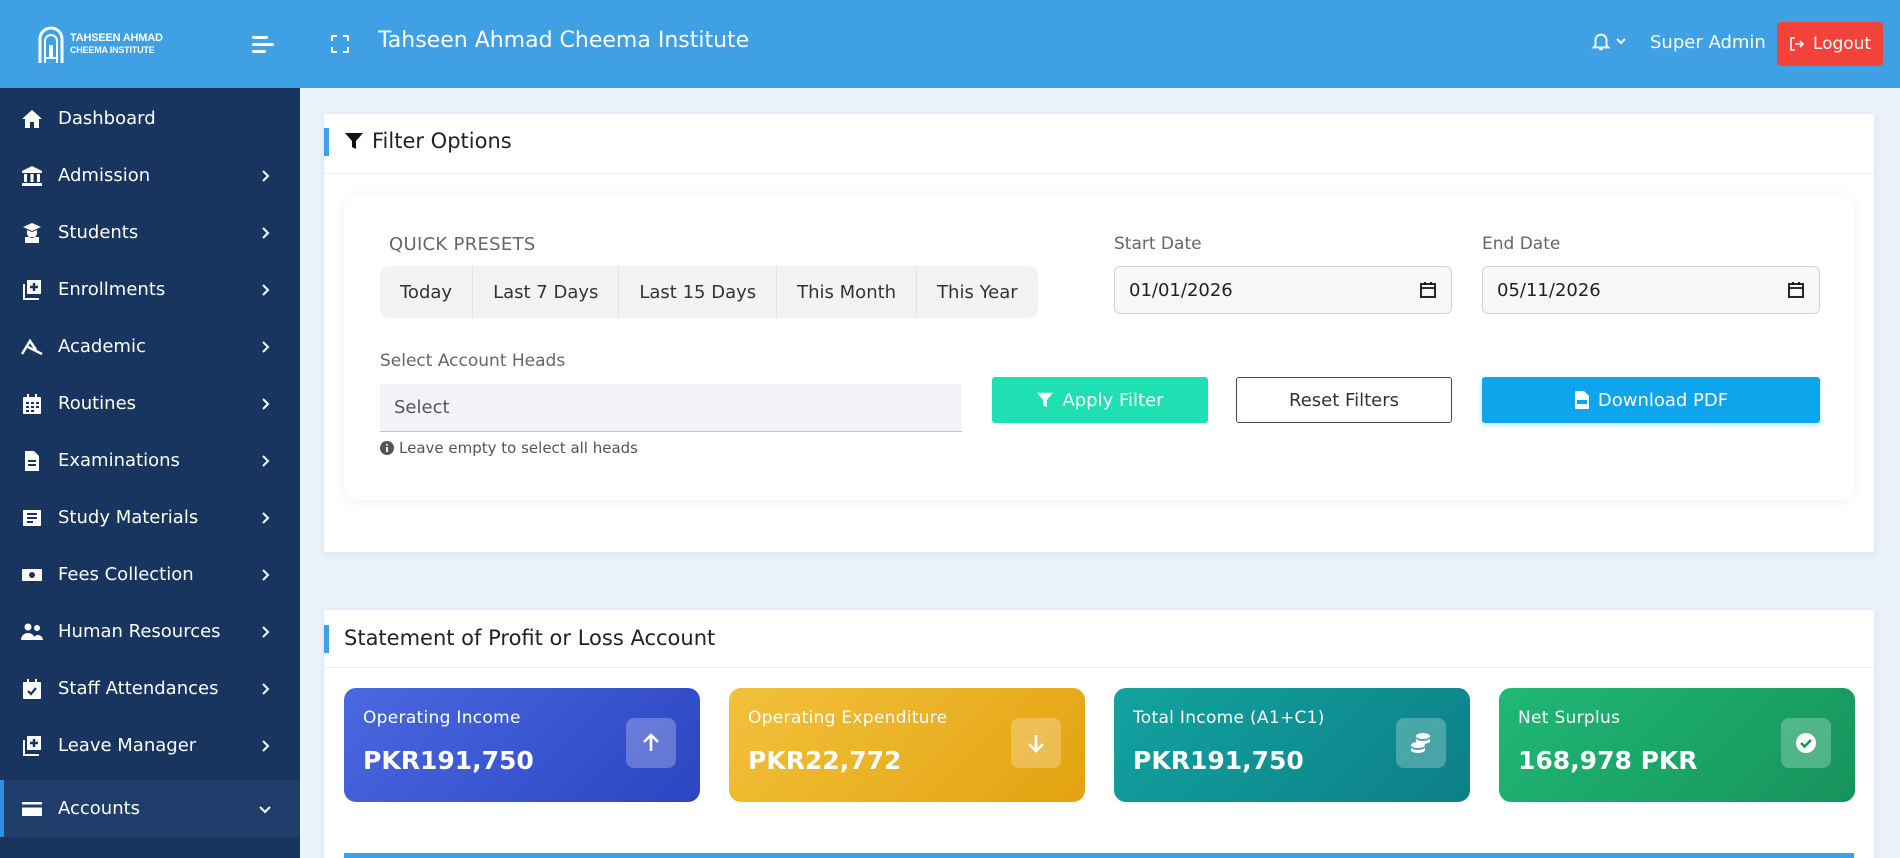 Image resolution: width=1900 pixels, height=858 pixels. What do you see at coordinates (1830, 44) in the screenshot?
I see `logout-button: Logout` at bounding box center [1830, 44].